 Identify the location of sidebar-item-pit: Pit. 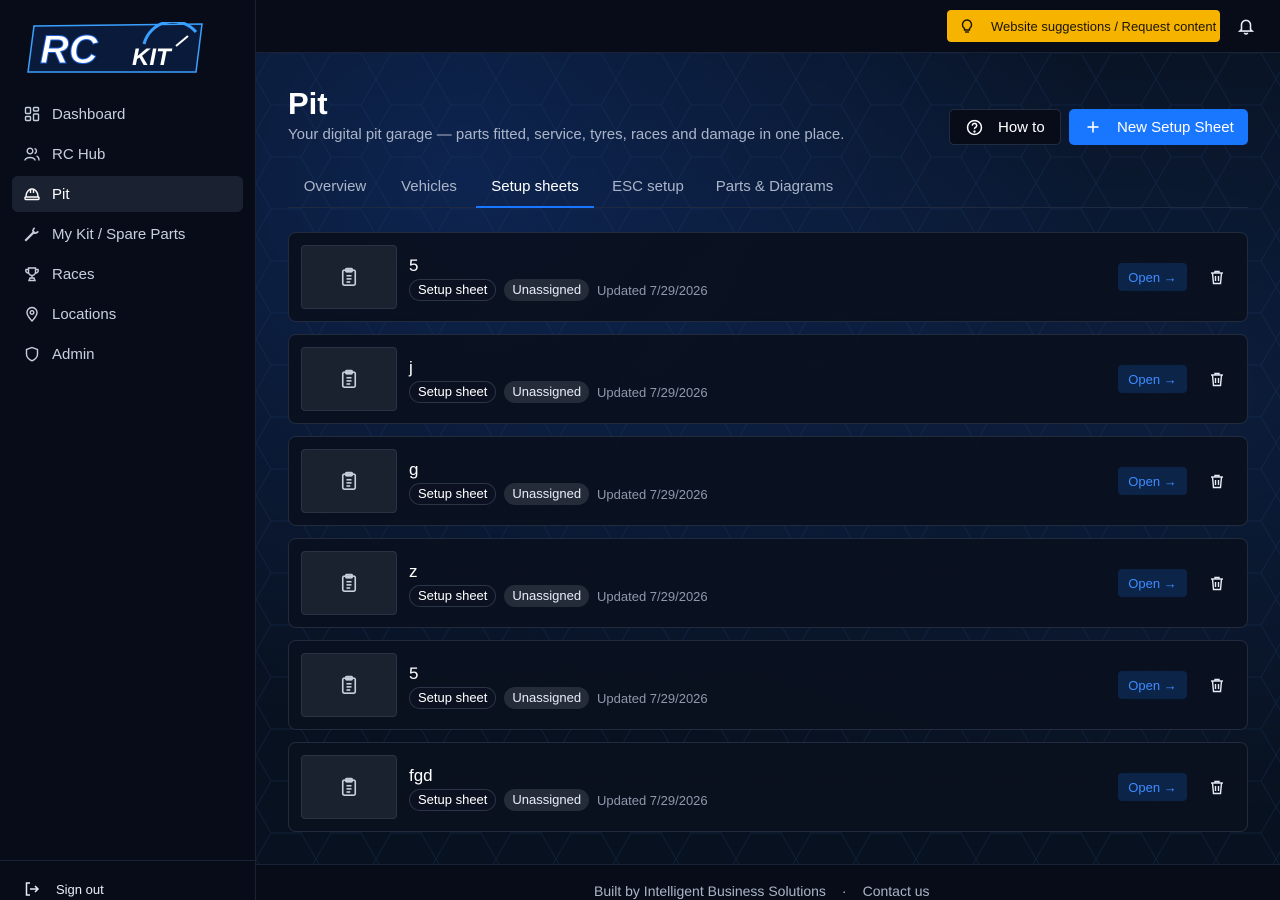
(127, 194).